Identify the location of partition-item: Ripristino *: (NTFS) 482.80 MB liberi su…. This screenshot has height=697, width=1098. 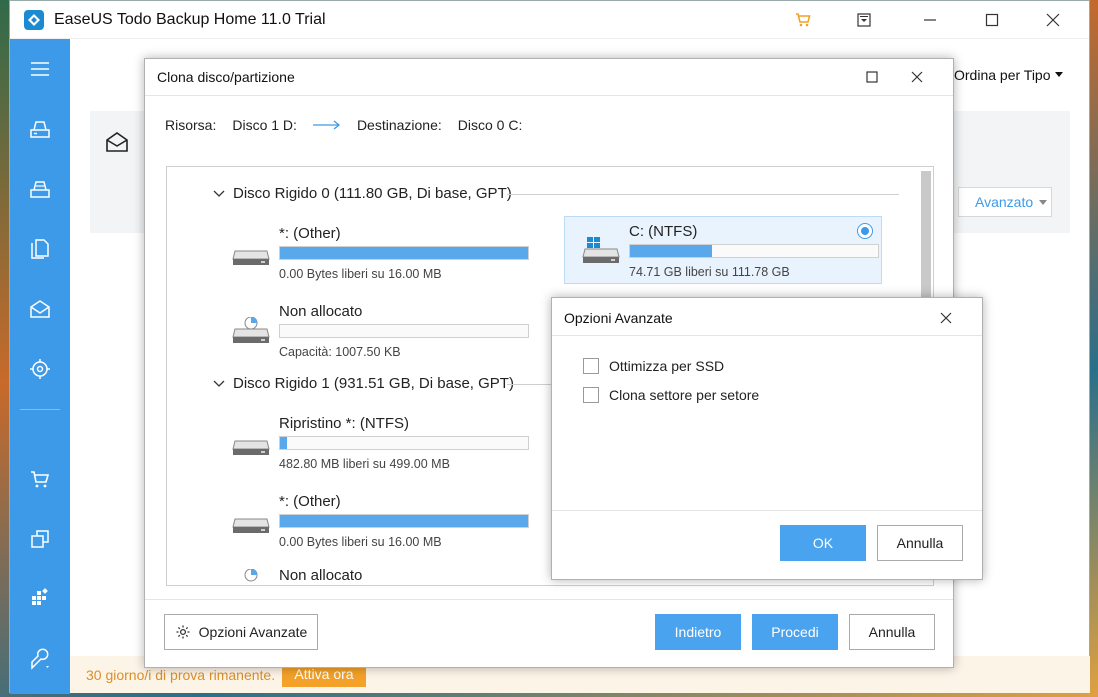
(374, 443).